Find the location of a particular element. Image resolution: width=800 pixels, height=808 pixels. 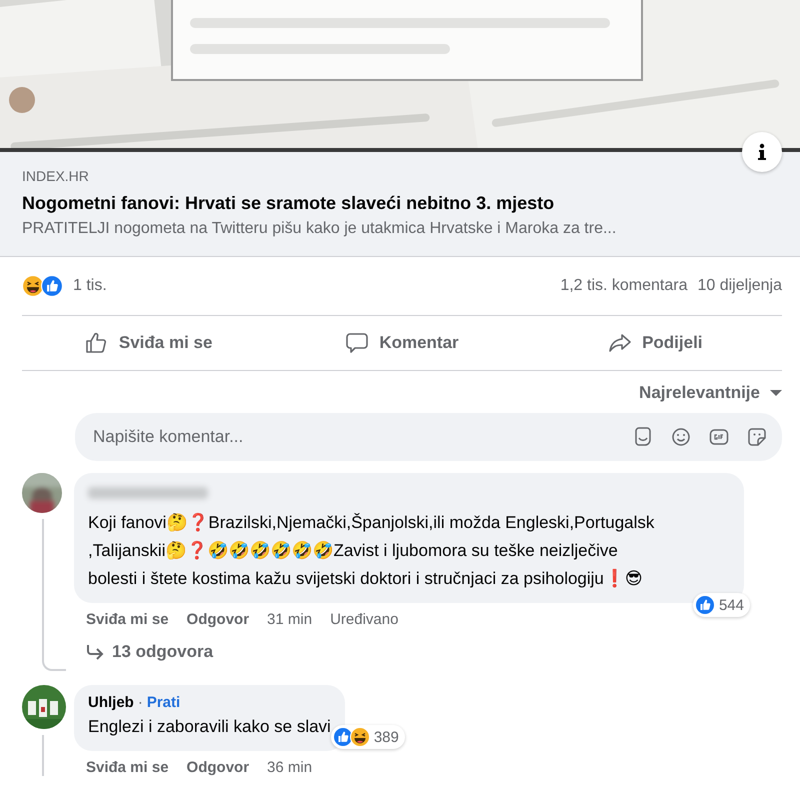

comment-button: Komentar is located at coordinates (402, 343).